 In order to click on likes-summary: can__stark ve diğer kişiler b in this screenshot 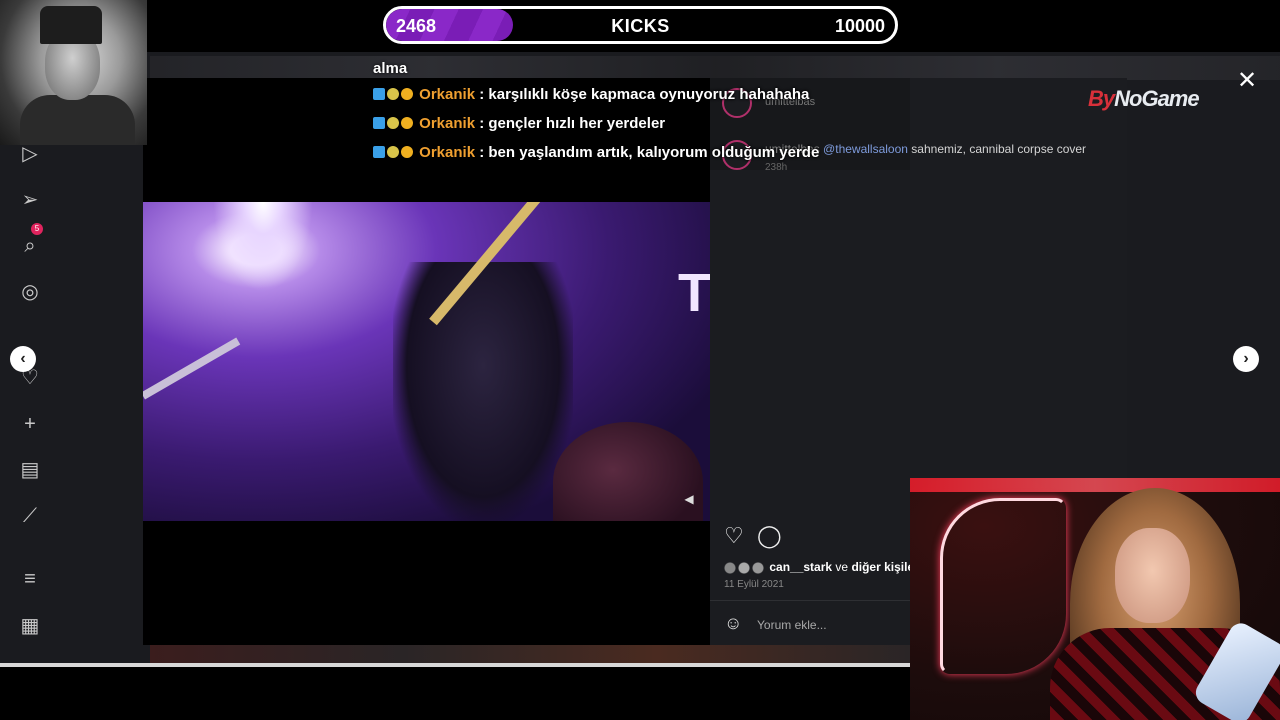, I will do `click(826, 567)`.